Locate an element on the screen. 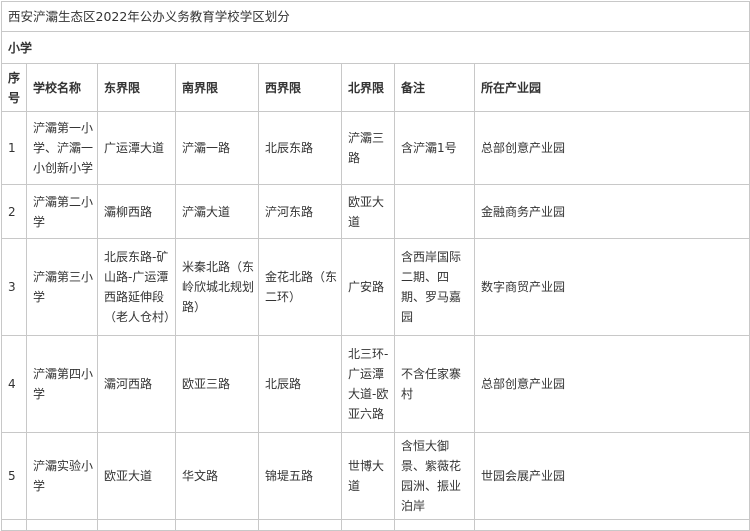 This screenshot has width=750, height=531. cell-north: 世博大道 is located at coordinates (368, 476).